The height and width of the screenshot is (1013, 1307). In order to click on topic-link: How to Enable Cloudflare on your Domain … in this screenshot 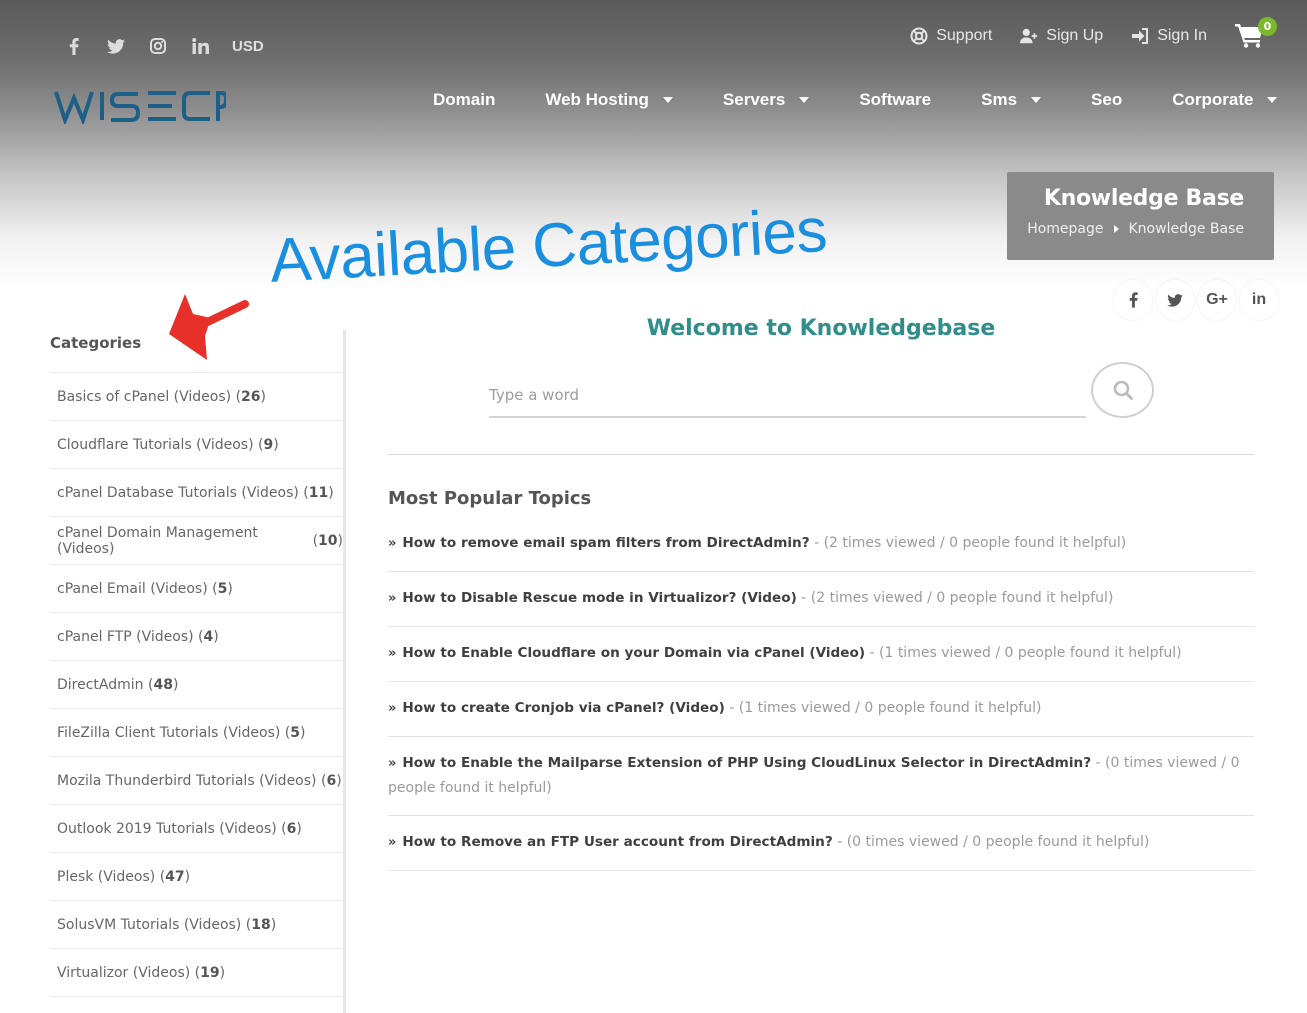, I will do `click(633, 653)`.